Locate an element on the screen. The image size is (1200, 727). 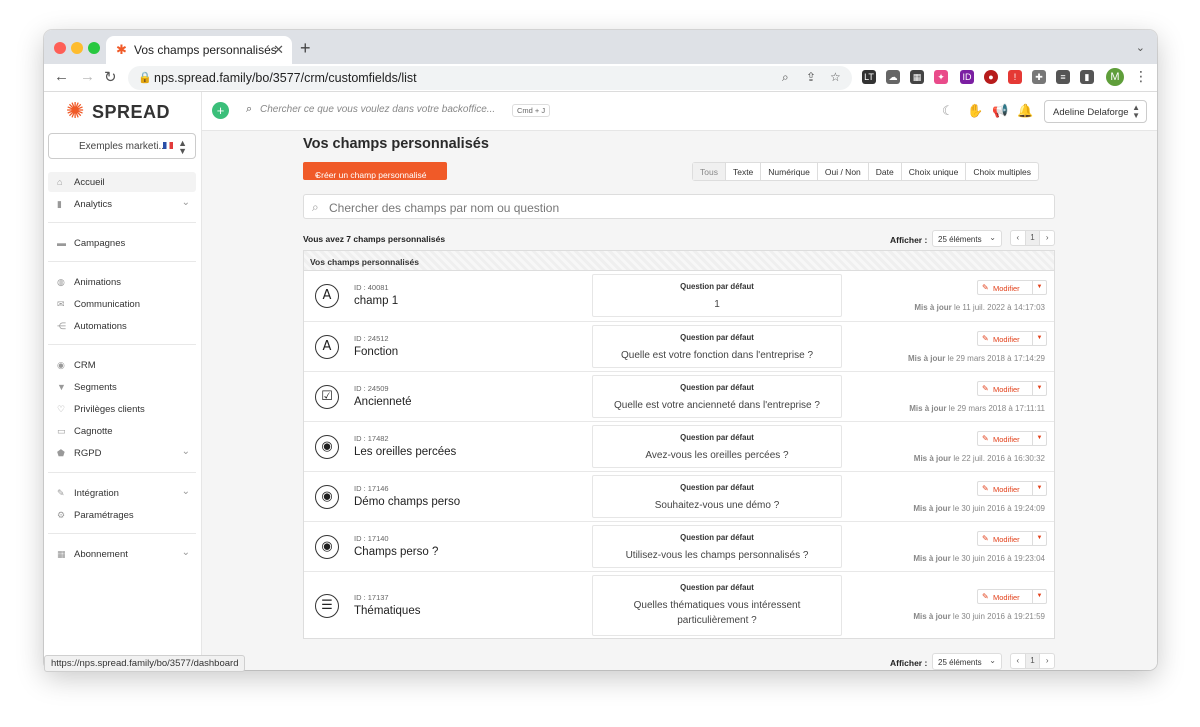
sidebar-item-segments: ▼ Segments is located at coordinates (122, 387).